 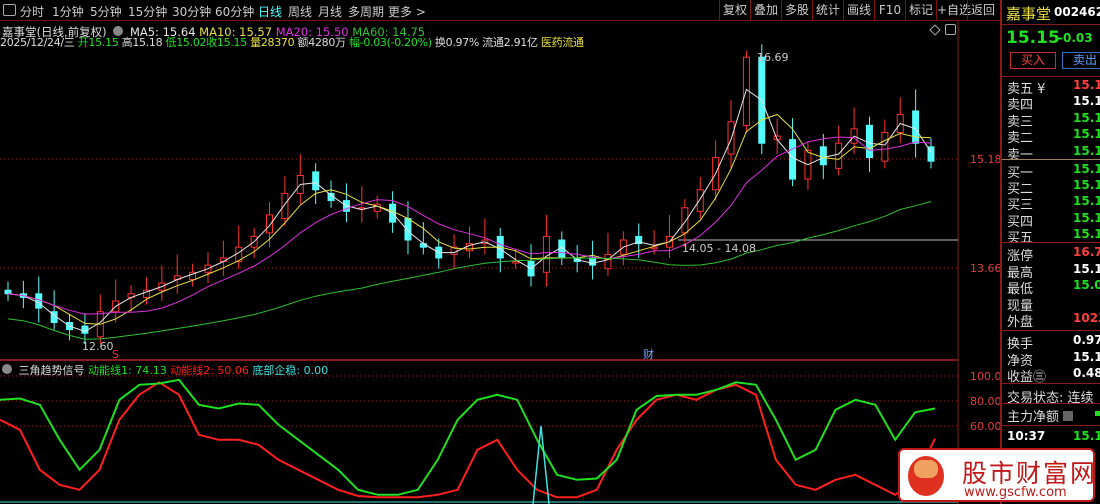 What do you see at coordinates (1086, 252) in the screenshot?
I see `row-value: 16.7` at bounding box center [1086, 252].